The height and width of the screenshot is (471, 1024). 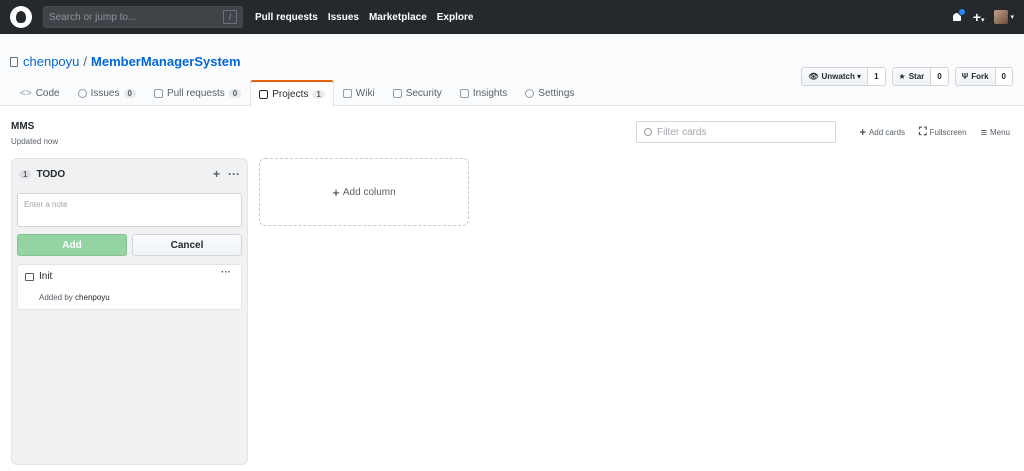 What do you see at coordinates (187, 245) in the screenshot?
I see `cancel-note-button: Cancel` at bounding box center [187, 245].